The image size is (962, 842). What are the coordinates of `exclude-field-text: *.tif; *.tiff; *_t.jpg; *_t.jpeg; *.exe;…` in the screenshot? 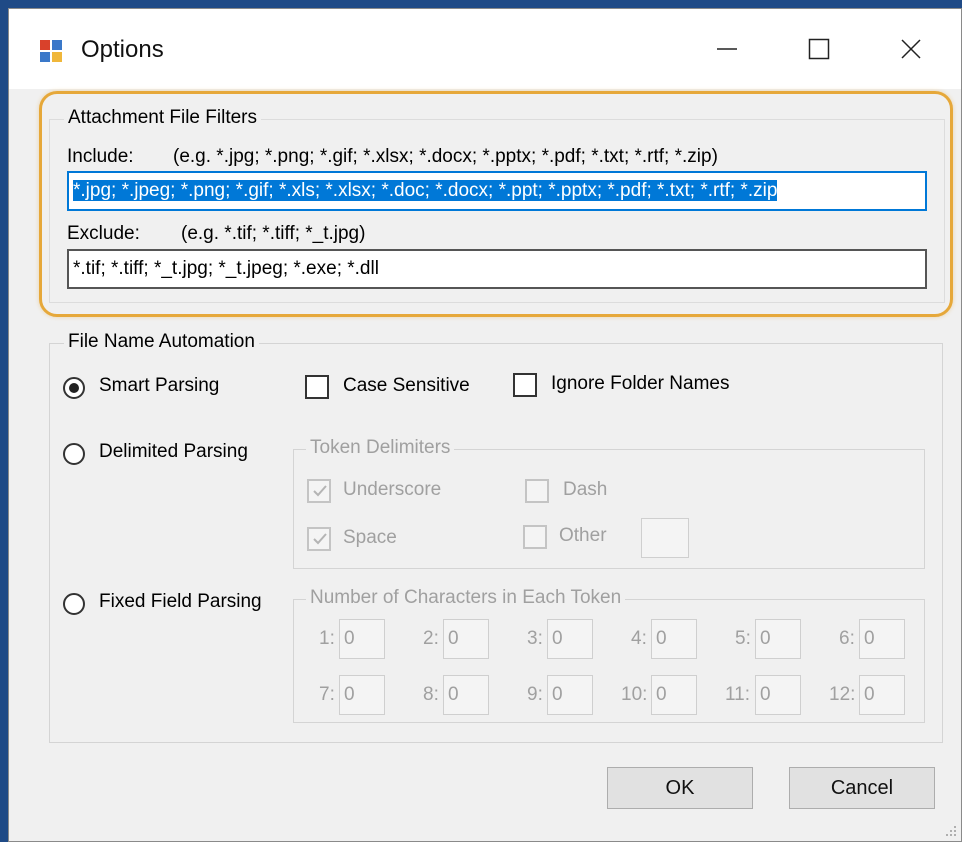 It's located at (226, 268).